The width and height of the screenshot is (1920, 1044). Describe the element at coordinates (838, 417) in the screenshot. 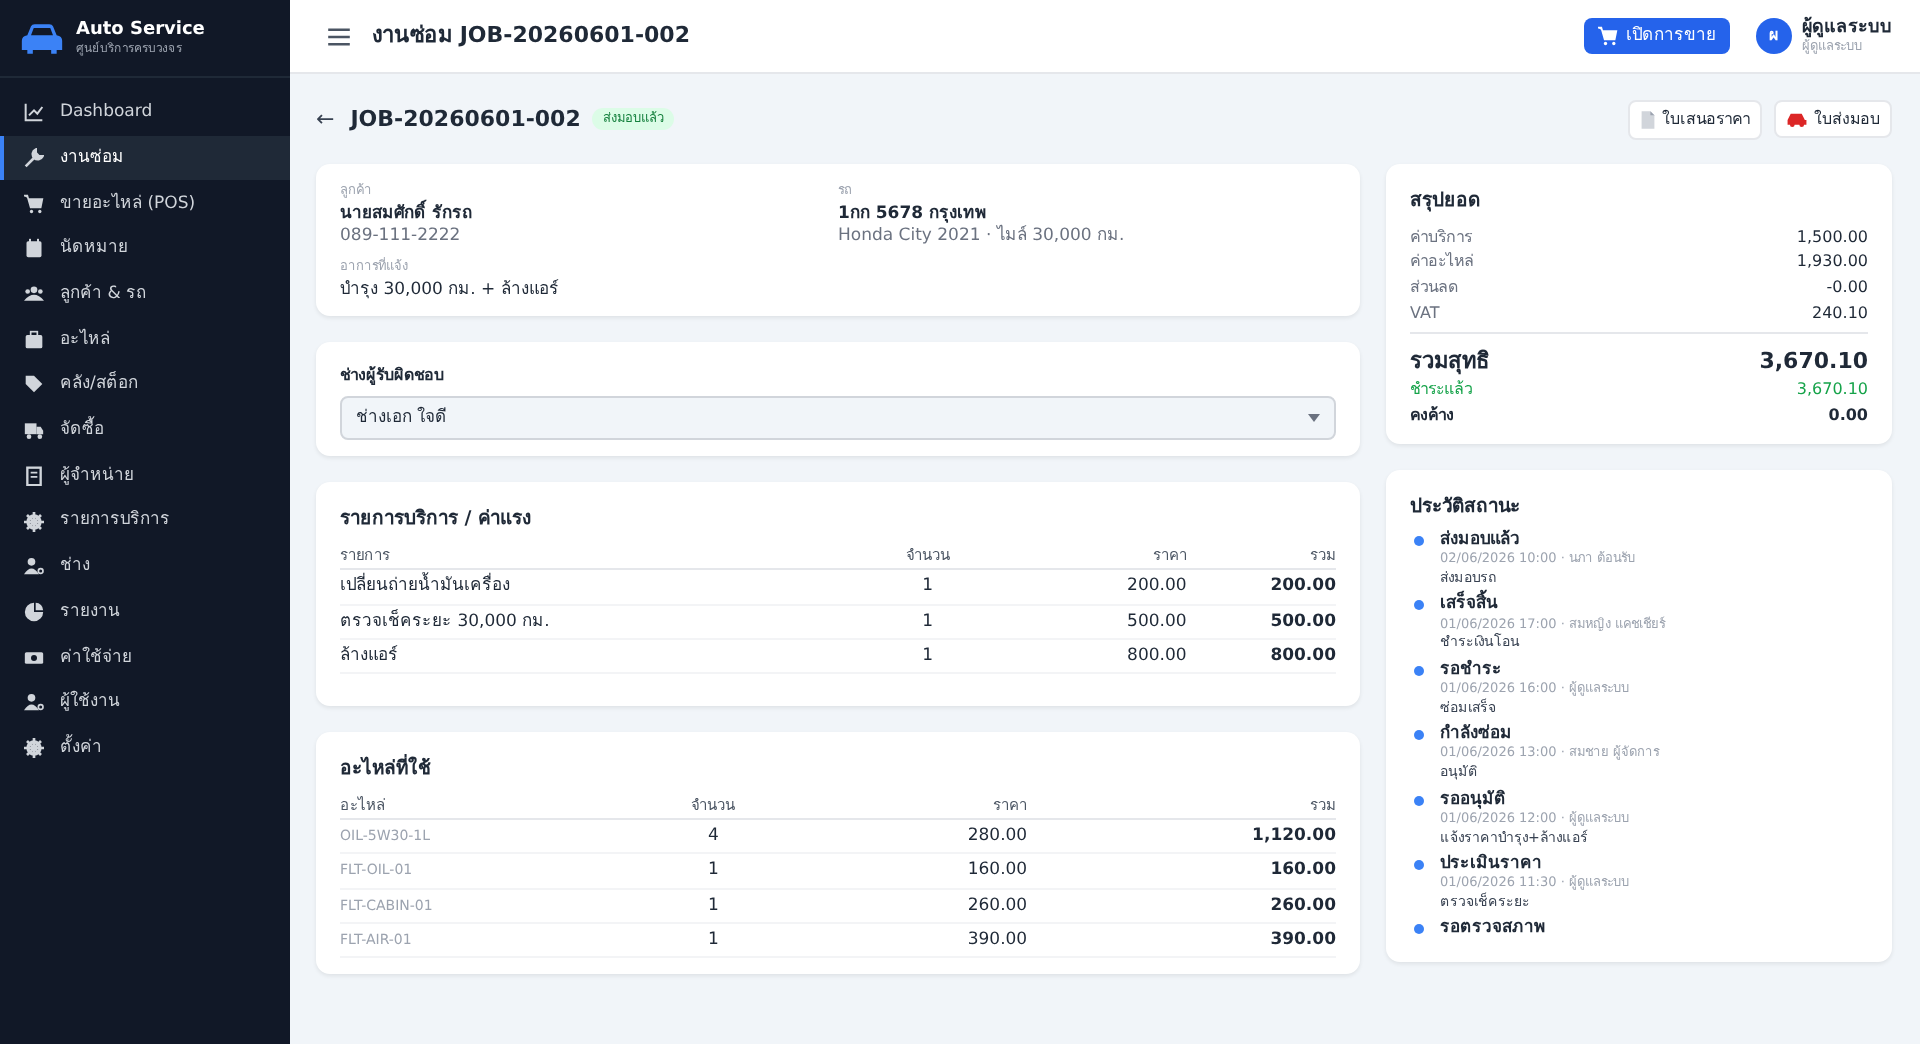

I see `technician-select: ช่างเอก ใจดี` at that location.